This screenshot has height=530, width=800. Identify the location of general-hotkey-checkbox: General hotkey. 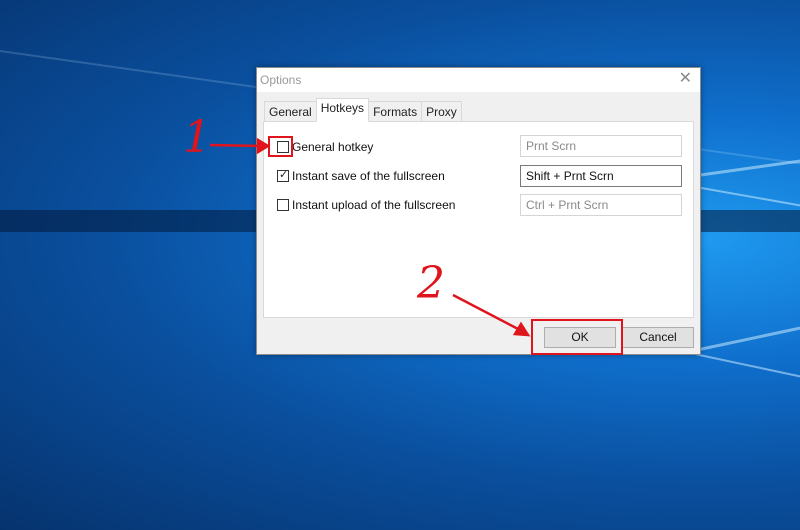
(325, 147).